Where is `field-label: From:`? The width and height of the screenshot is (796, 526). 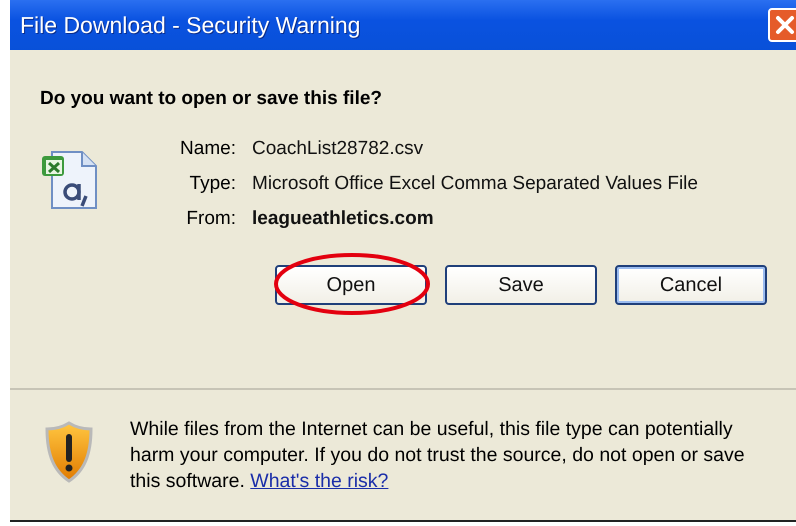
field-label: From: is located at coordinates (210, 219).